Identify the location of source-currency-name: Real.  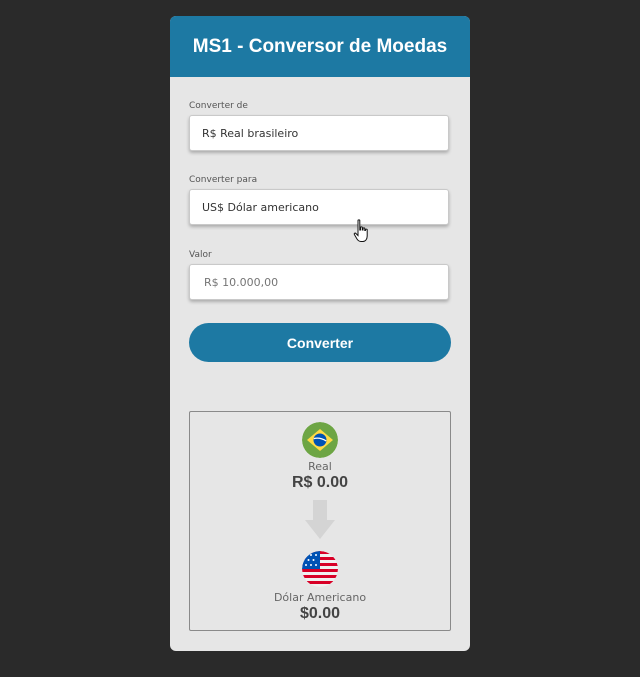
(320, 466).